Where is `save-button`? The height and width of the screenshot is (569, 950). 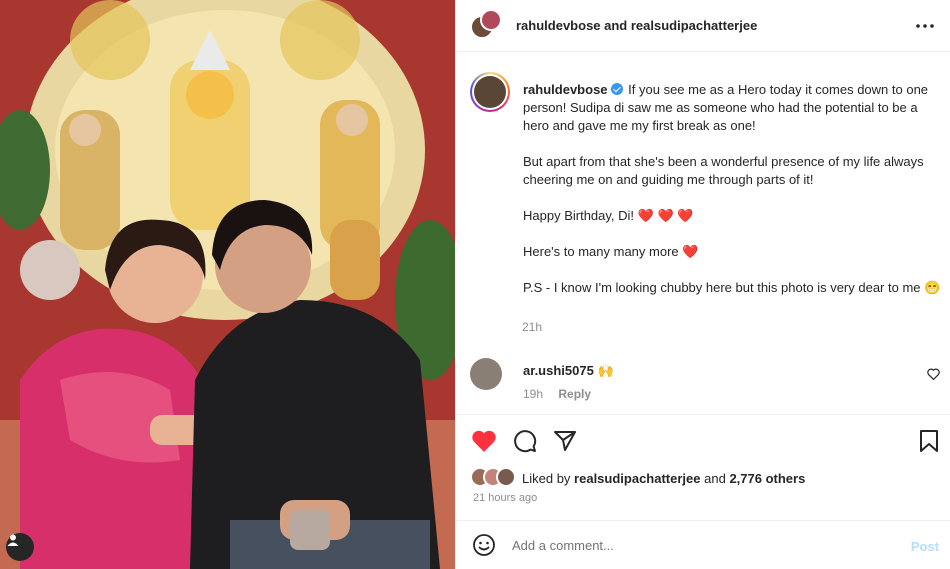 save-button is located at coordinates (931, 442).